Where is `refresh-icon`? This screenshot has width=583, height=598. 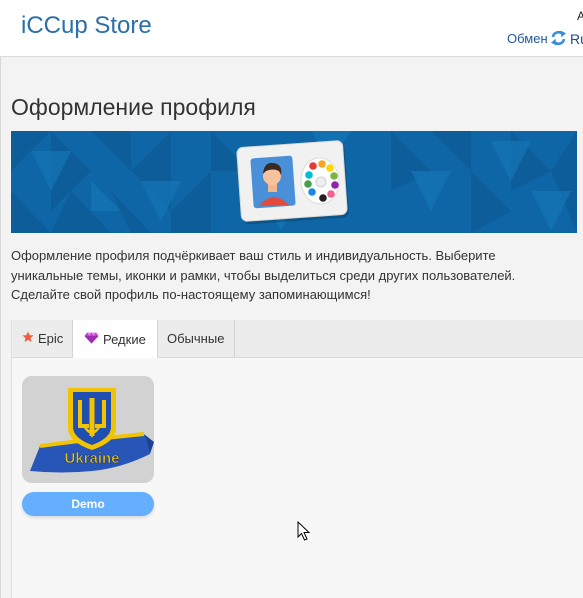 refresh-icon is located at coordinates (558, 38).